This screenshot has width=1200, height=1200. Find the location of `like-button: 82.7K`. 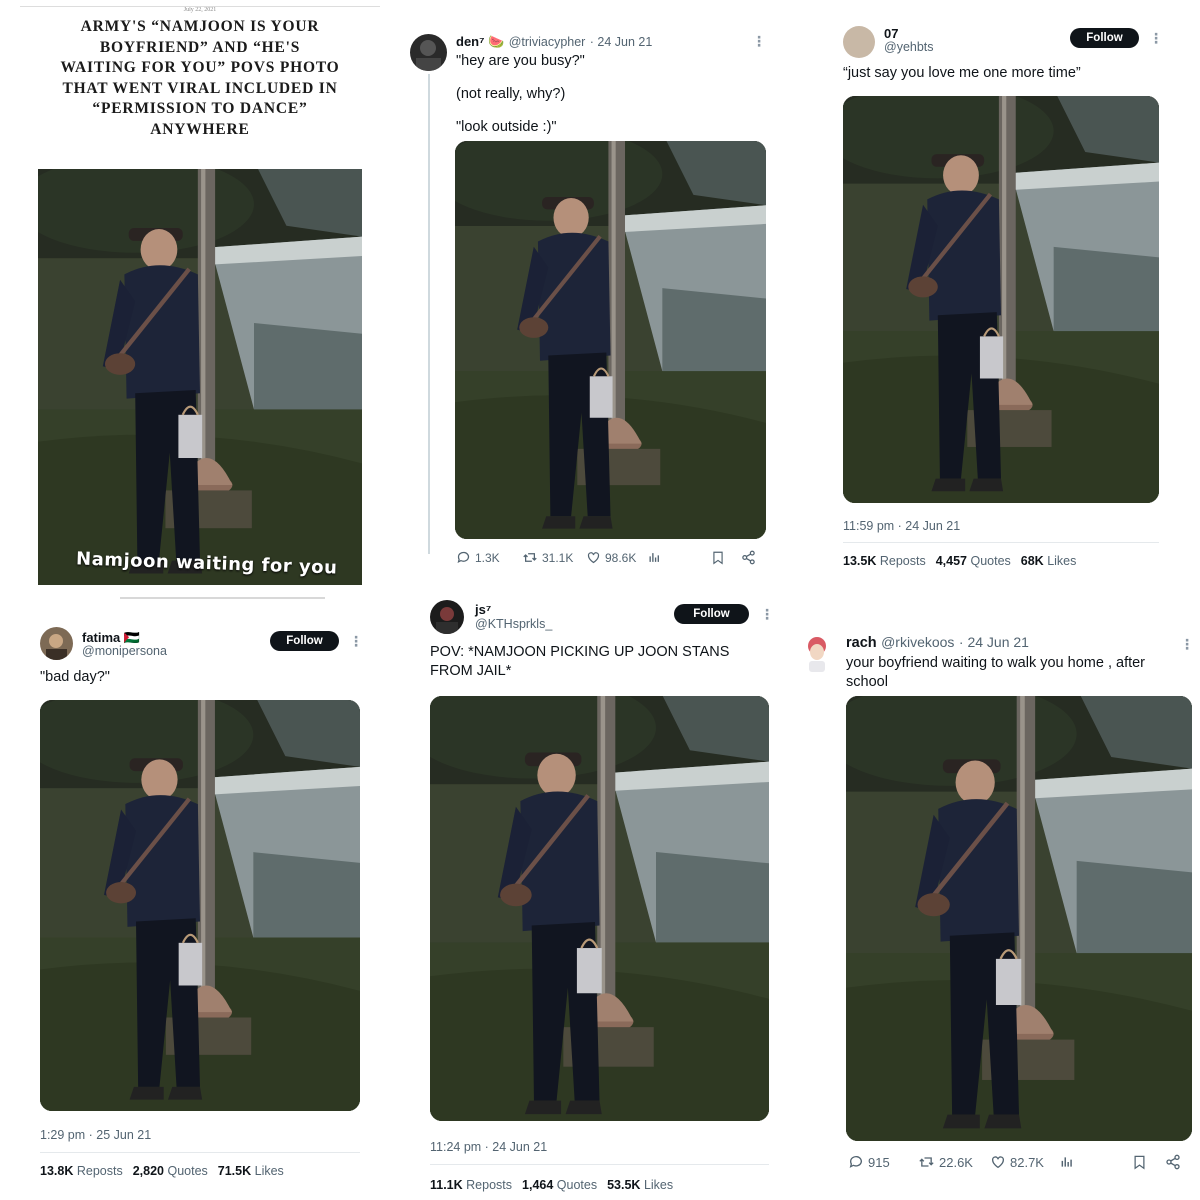

like-button: 82.7K is located at coordinates (1017, 1162).